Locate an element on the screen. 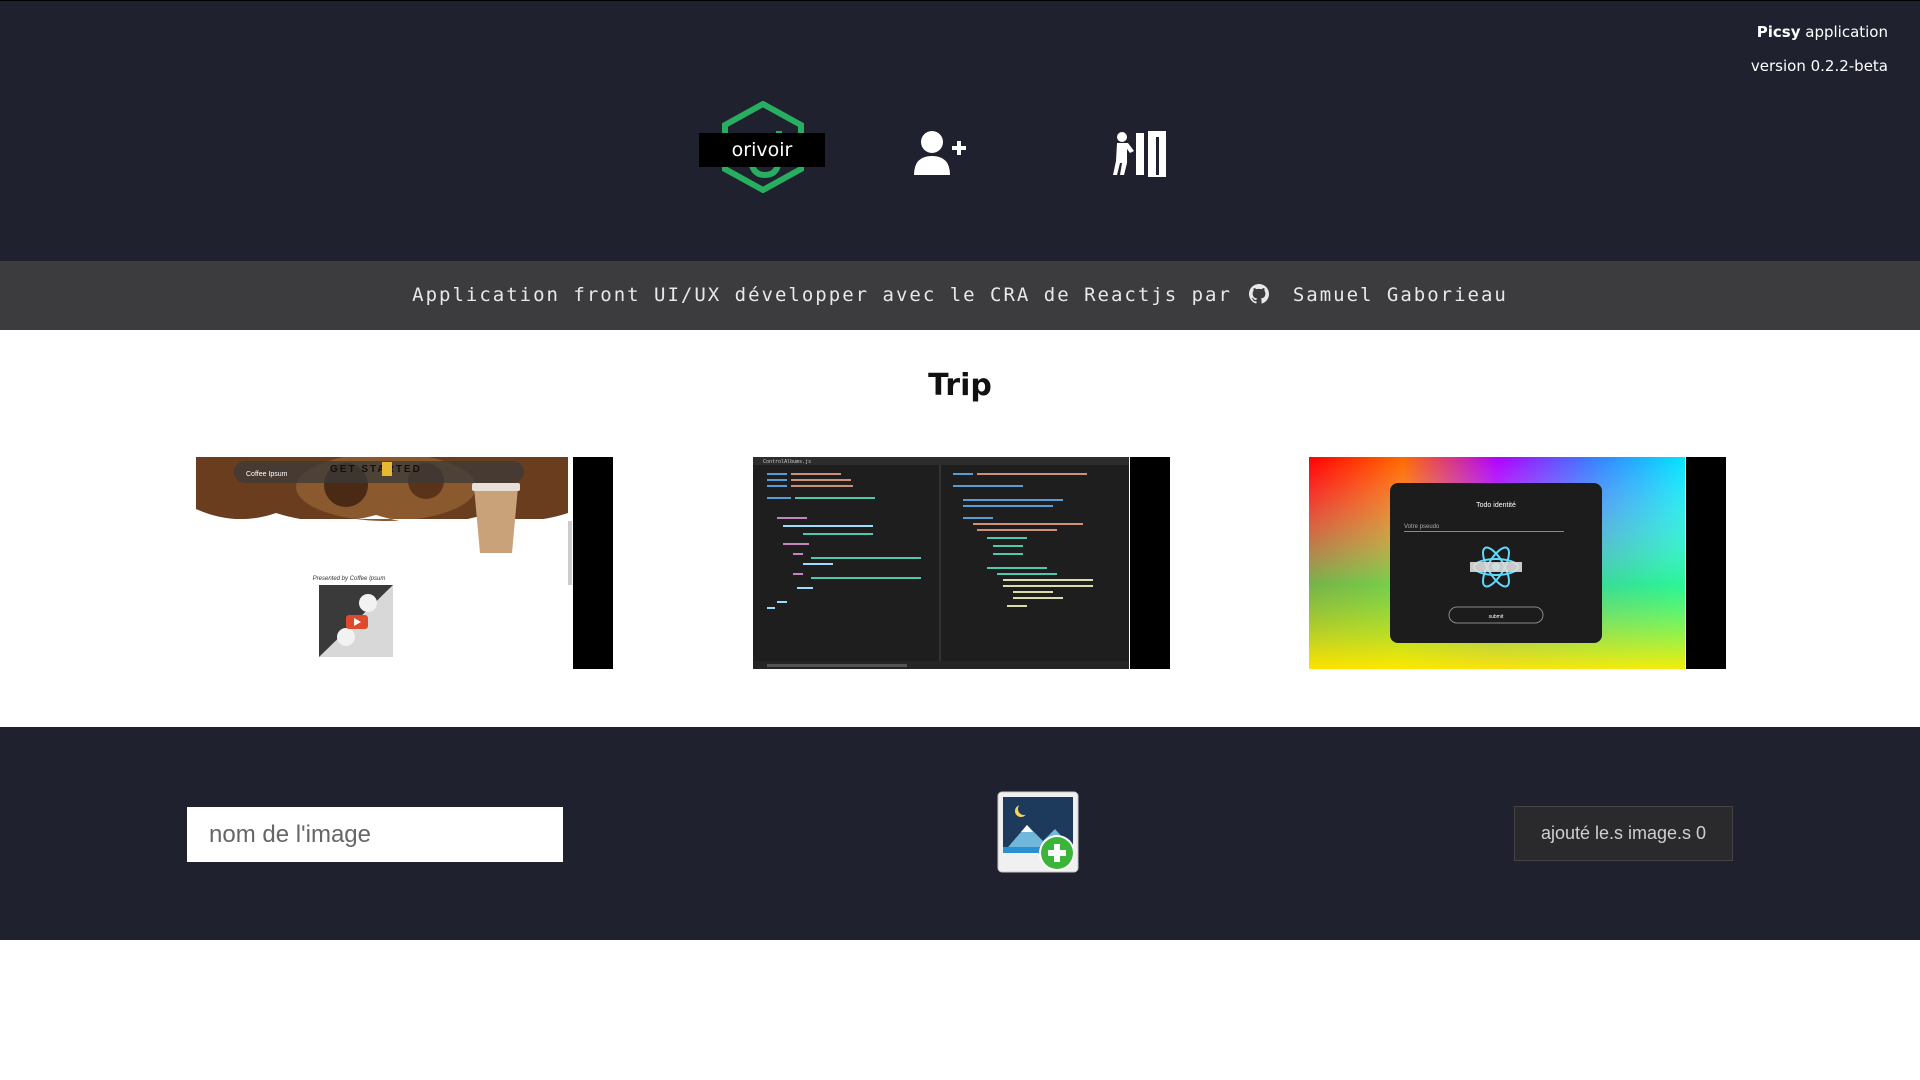 The height and width of the screenshot is (1080, 1920). home-logo: orivoir is located at coordinates (763, 151).